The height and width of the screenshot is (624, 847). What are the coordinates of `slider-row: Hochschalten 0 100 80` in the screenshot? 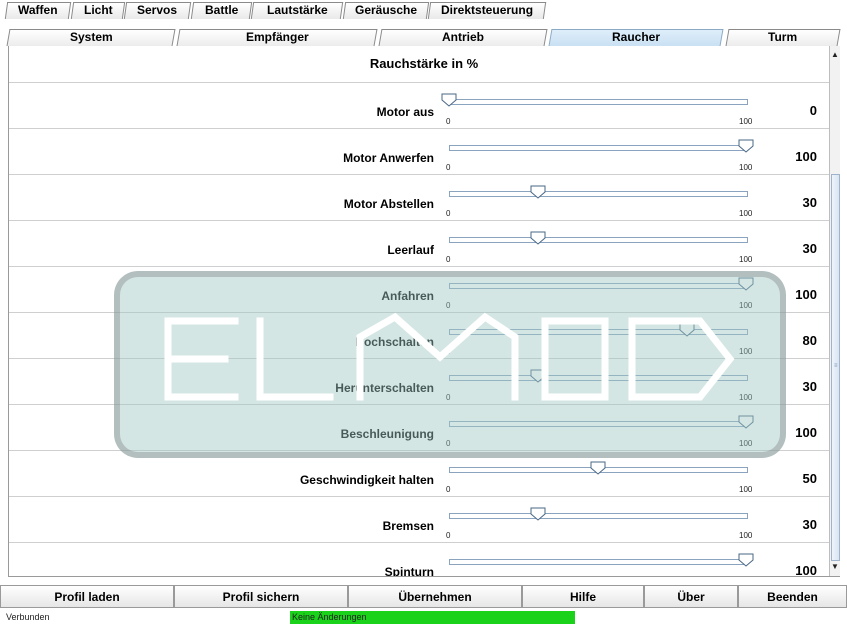 It's located at (424, 335).